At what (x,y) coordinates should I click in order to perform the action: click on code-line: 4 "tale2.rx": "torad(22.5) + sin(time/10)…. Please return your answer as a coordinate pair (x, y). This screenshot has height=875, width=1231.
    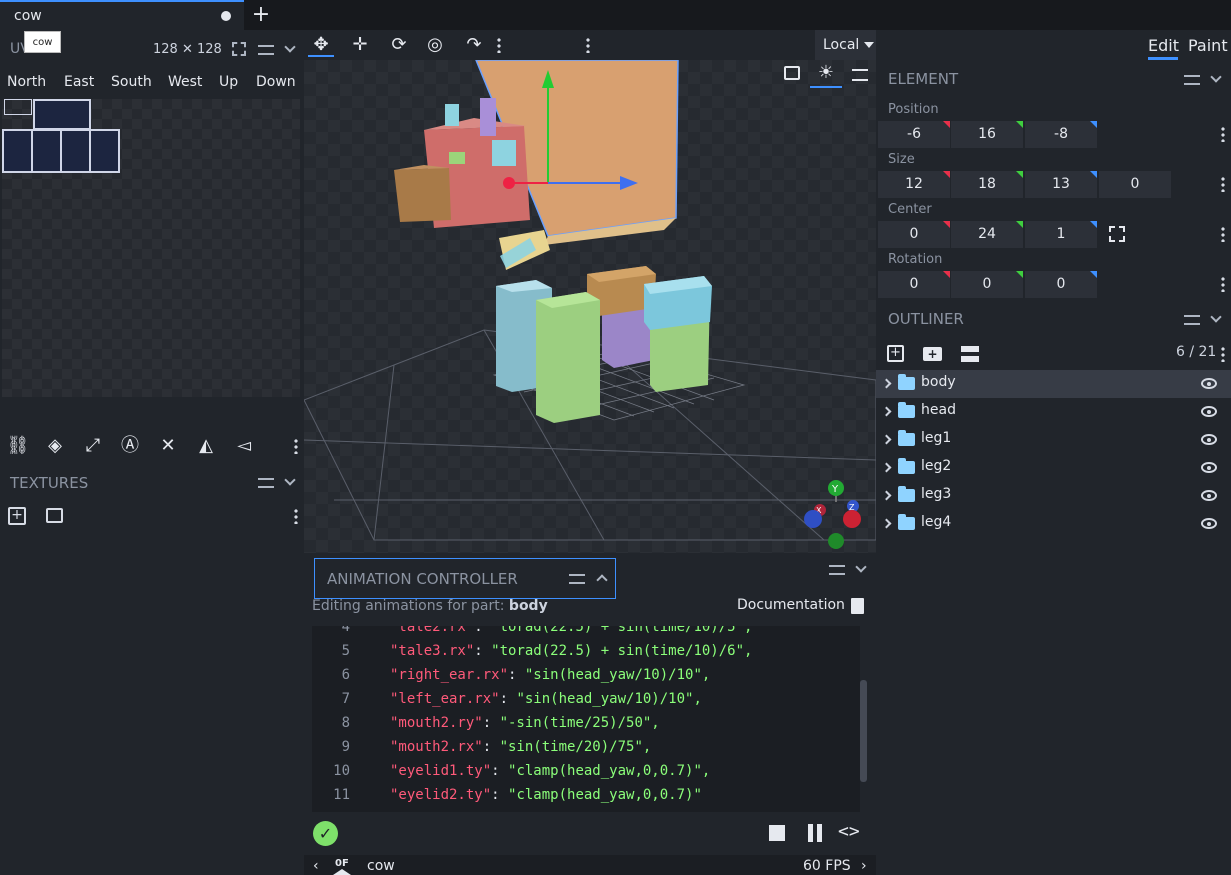
    Looking at the image, I should click on (586, 633).